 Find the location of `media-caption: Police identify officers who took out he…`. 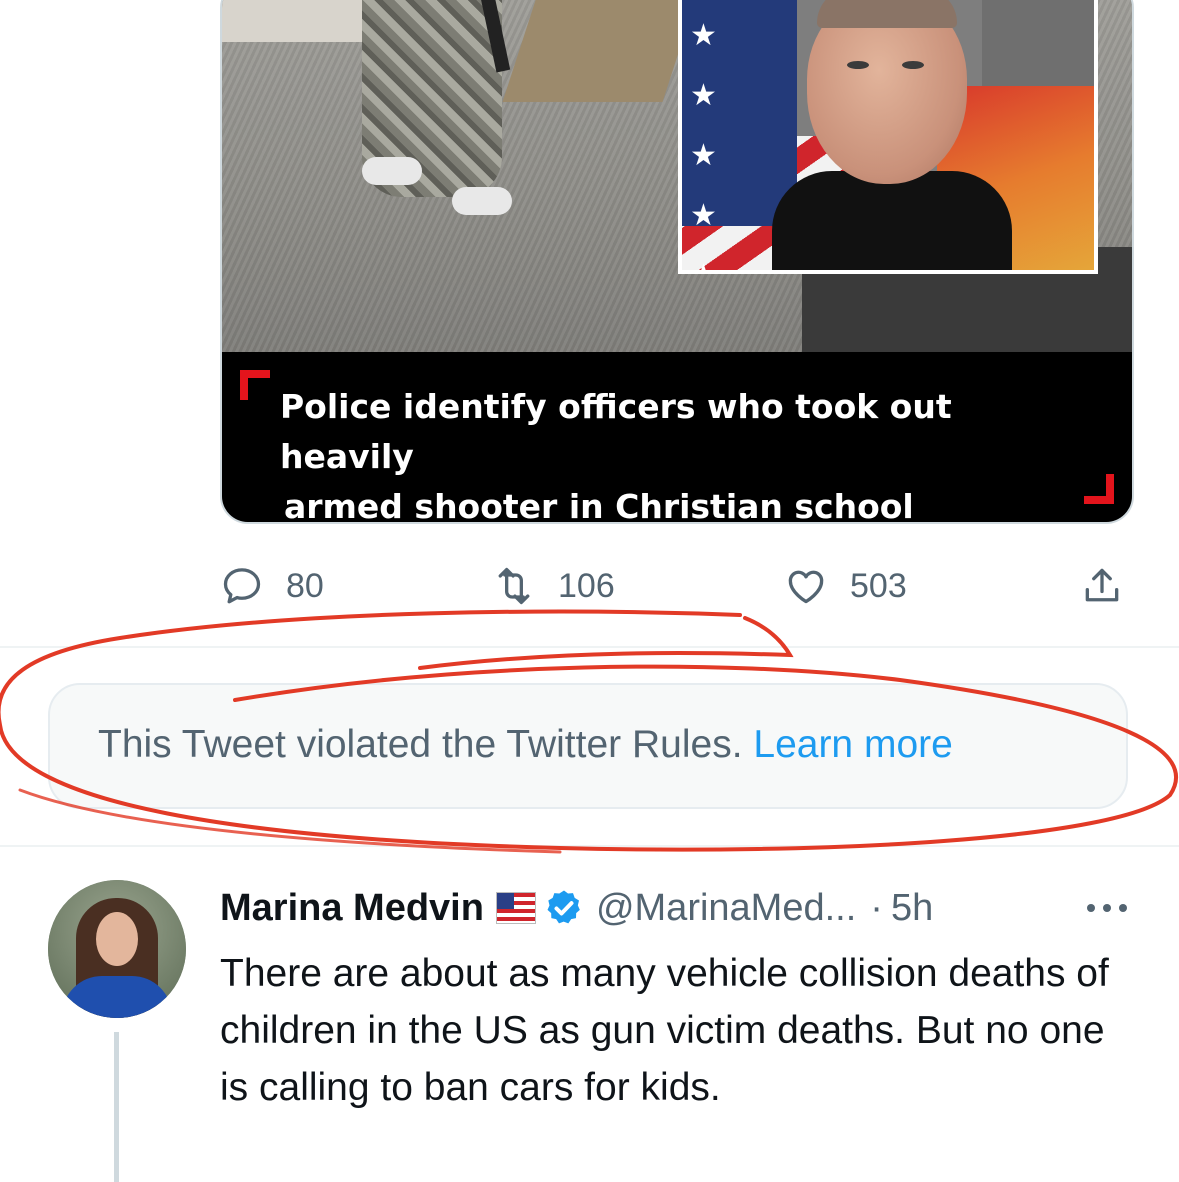

media-caption: Police identify officers who took out he… is located at coordinates (677, 437).